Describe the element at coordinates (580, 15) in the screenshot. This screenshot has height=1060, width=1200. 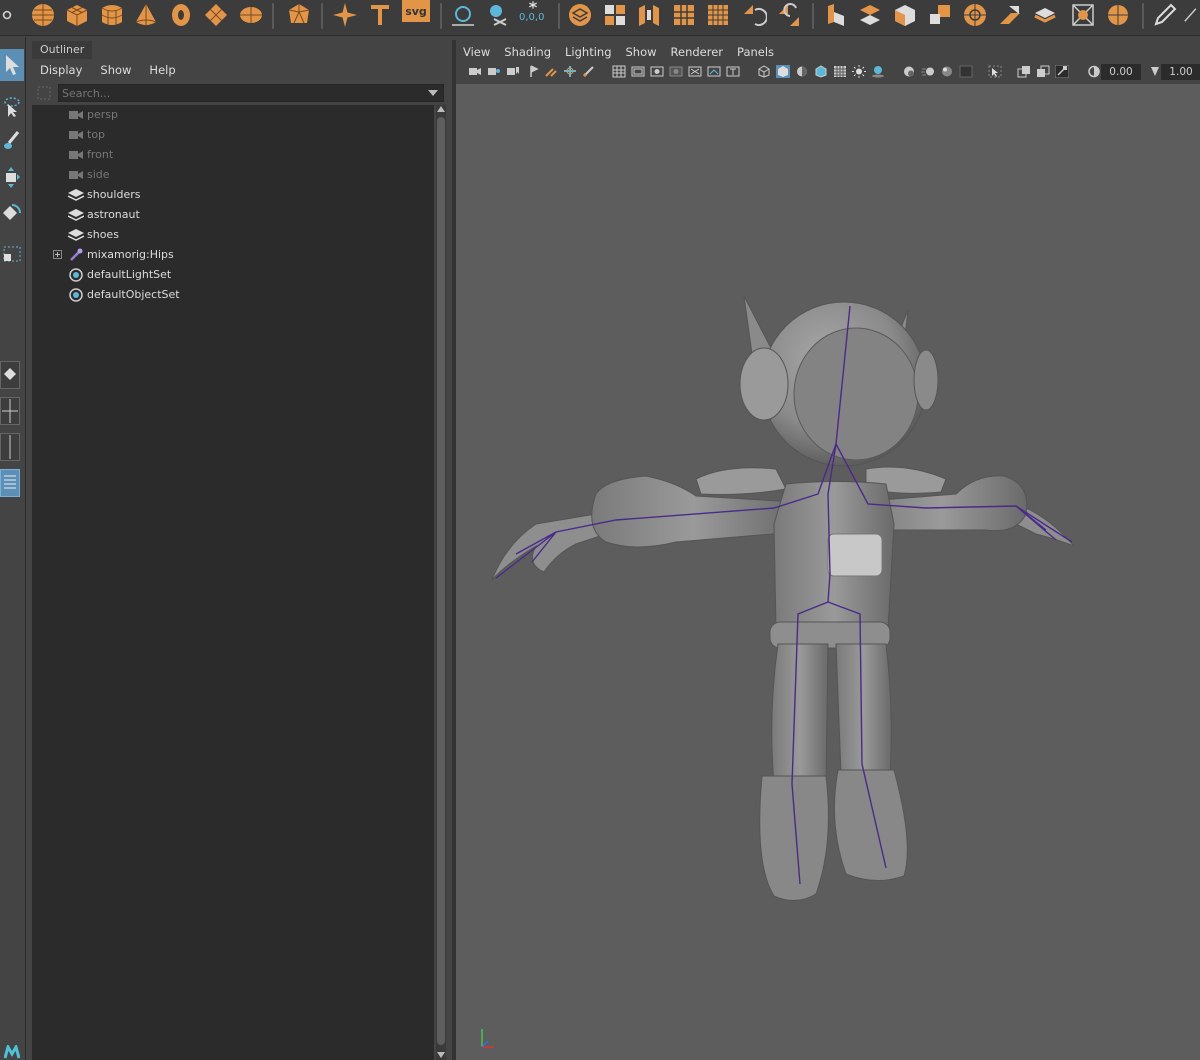
I see `combine-icon` at that location.